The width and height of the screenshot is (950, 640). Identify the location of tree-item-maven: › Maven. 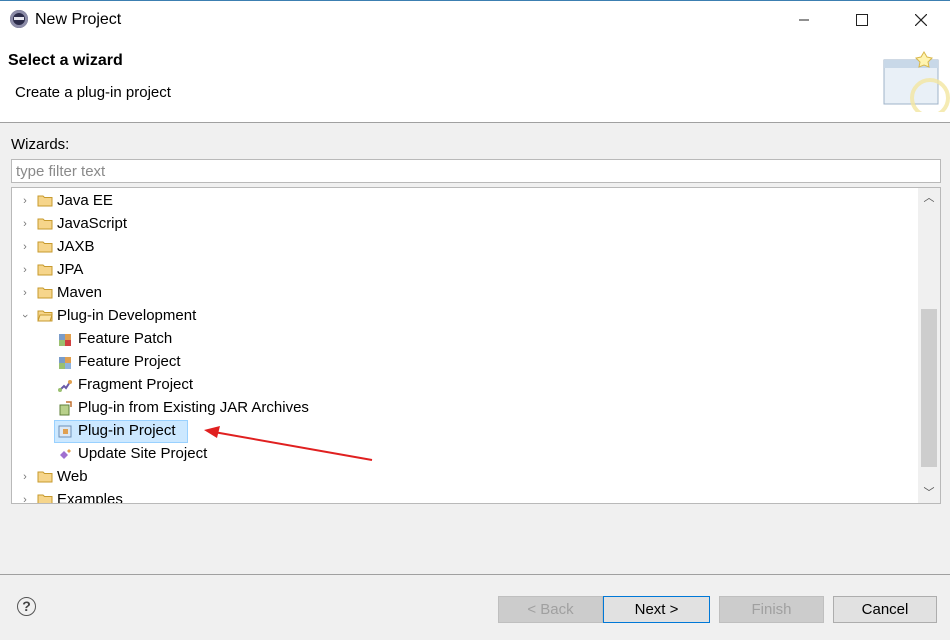
(464, 293).